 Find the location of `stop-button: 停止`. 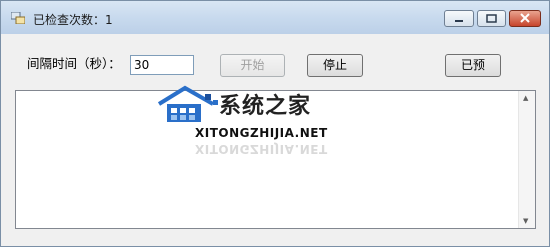

stop-button: 停止 is located at coordinates (335, 65).